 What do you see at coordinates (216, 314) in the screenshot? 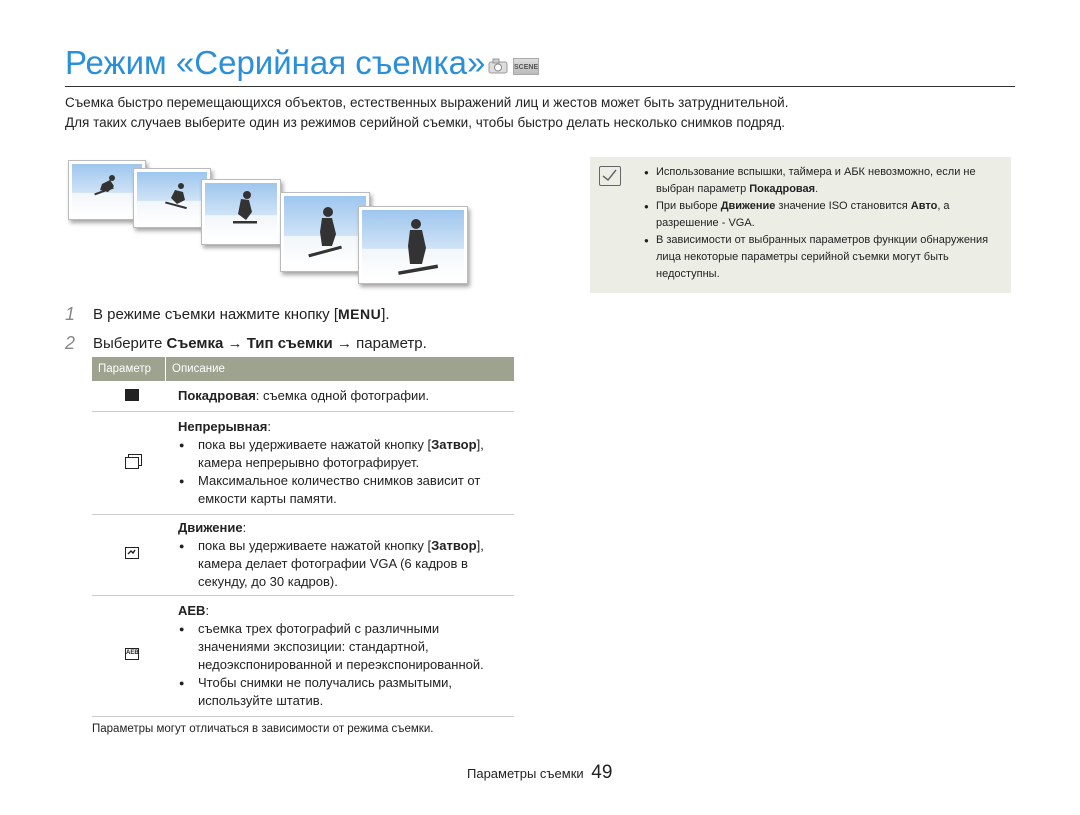
I see `step-1-text: В режиме съемки нажмите кнопку [` at bounding box center [216, 314].